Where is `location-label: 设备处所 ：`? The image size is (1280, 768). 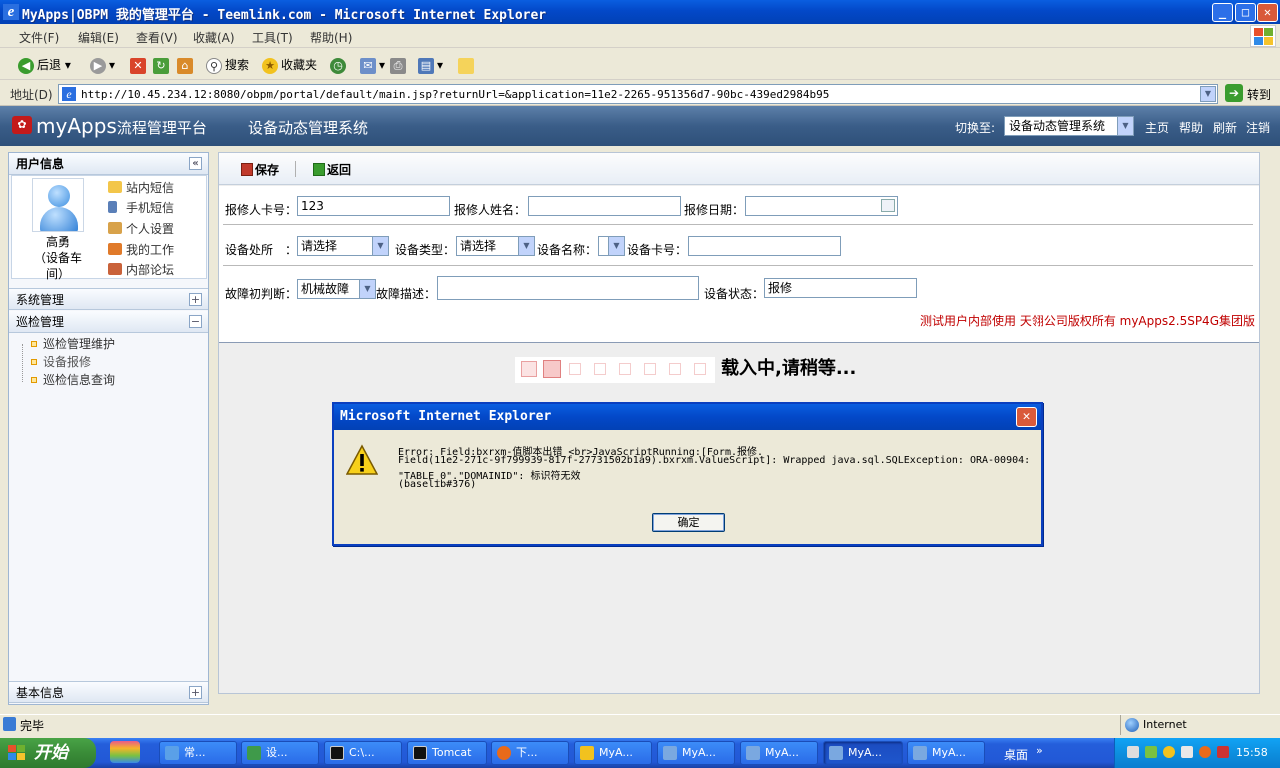 location-label: 设备处所 ： is located at coordinates (261, 250).